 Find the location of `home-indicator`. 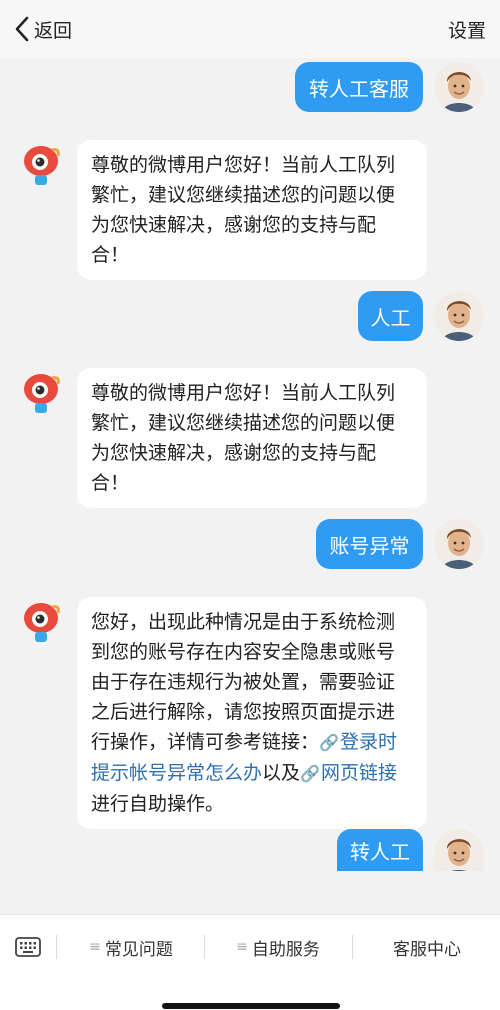

home-indicator is located at coordinates (251, 1006).